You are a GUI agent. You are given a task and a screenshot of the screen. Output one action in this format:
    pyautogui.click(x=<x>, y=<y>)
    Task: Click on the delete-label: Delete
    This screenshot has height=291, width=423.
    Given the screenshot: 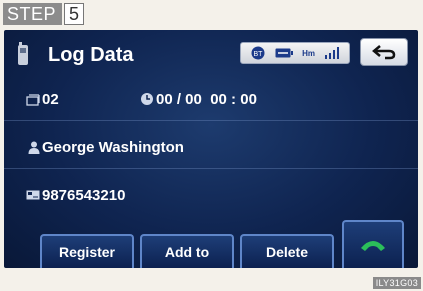 What is the action you would take?
    pyautogui.click(x=287, y=252)
    